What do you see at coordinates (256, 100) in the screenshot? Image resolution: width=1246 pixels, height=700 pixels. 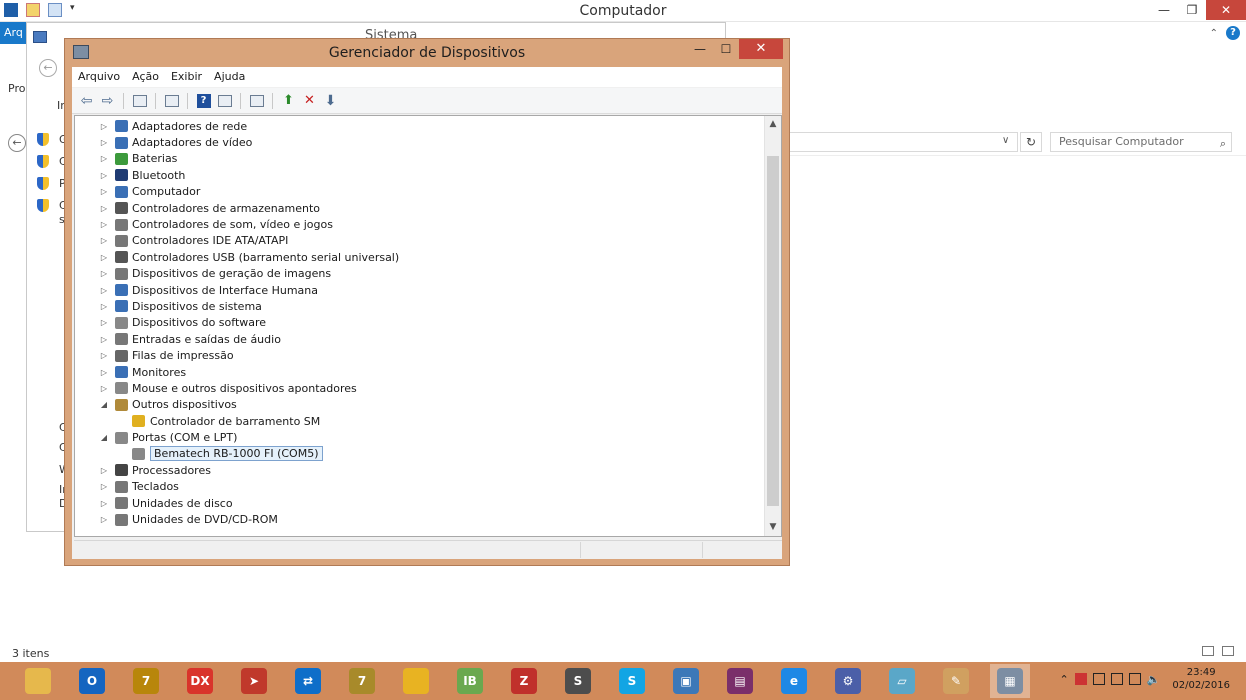 I see `scan-hardware-button` at bounding box center [256, 100].